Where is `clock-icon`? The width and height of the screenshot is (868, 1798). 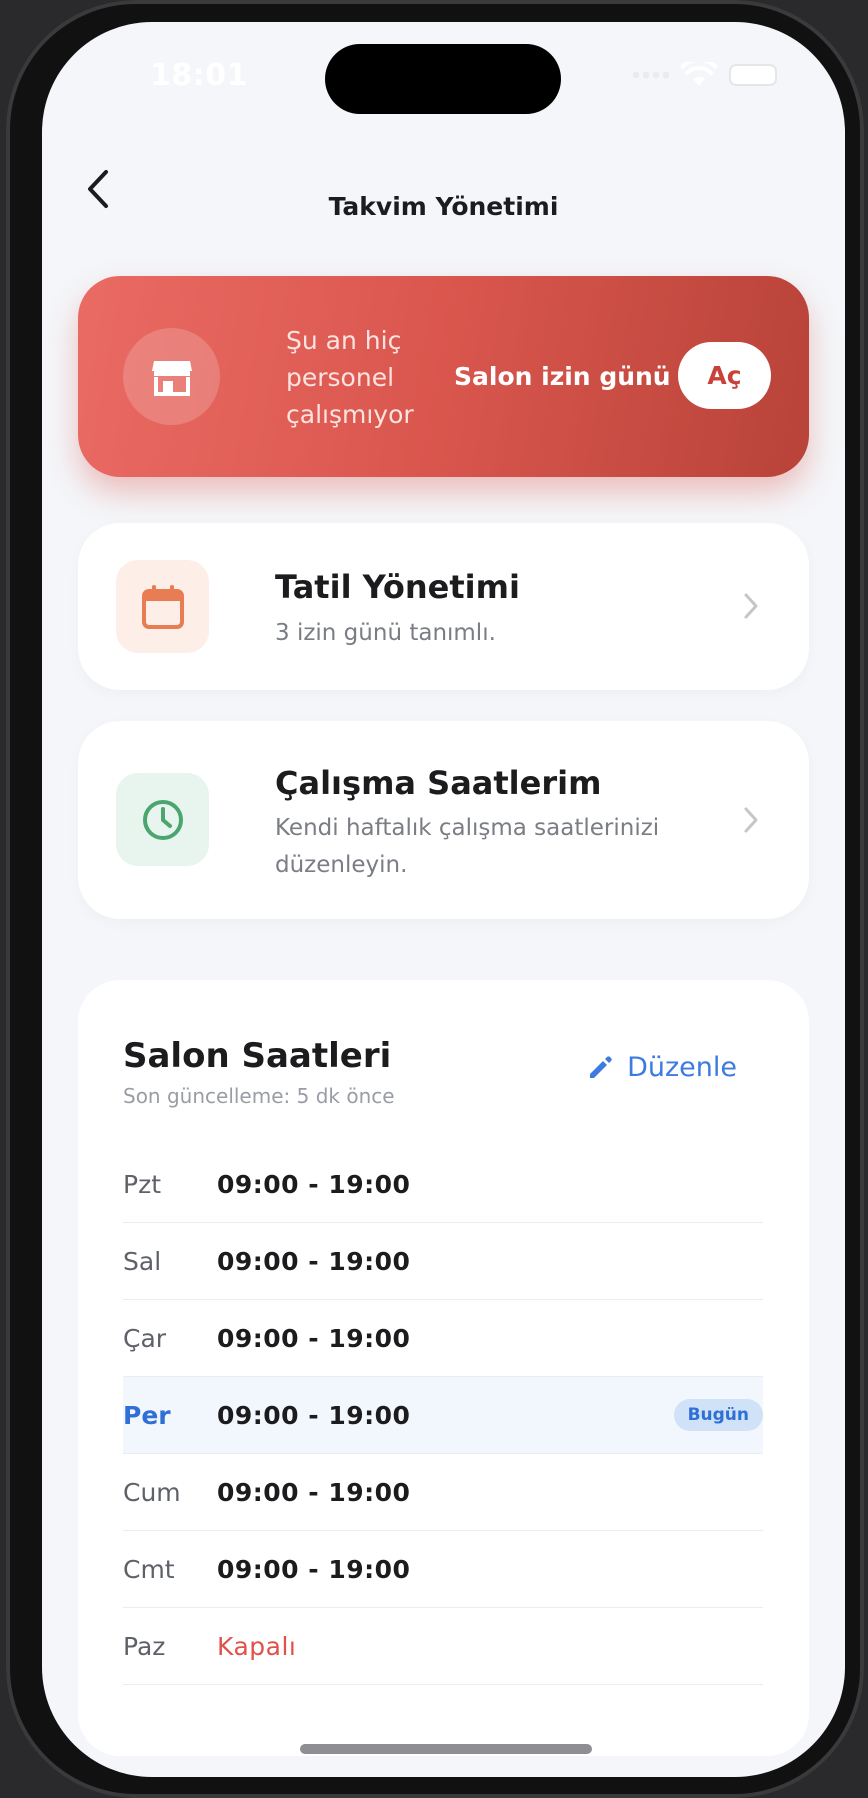 clock-icon is located at coordinates (162, 819).